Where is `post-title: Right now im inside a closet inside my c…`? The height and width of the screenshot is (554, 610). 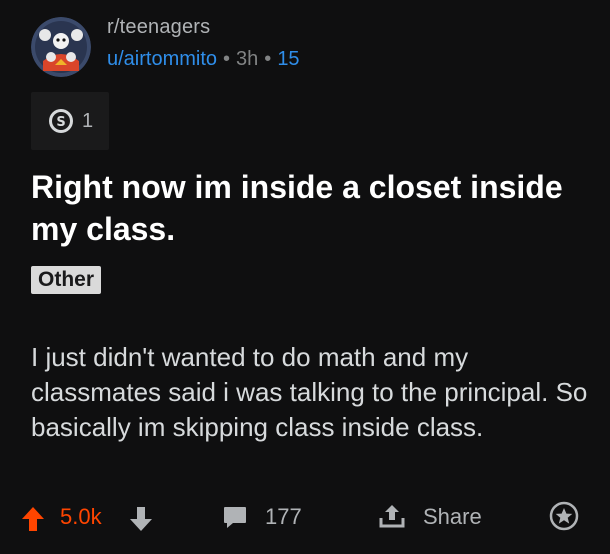 post-title: Right now im inside a closet inside my c… is located at coordinates (297, 208).